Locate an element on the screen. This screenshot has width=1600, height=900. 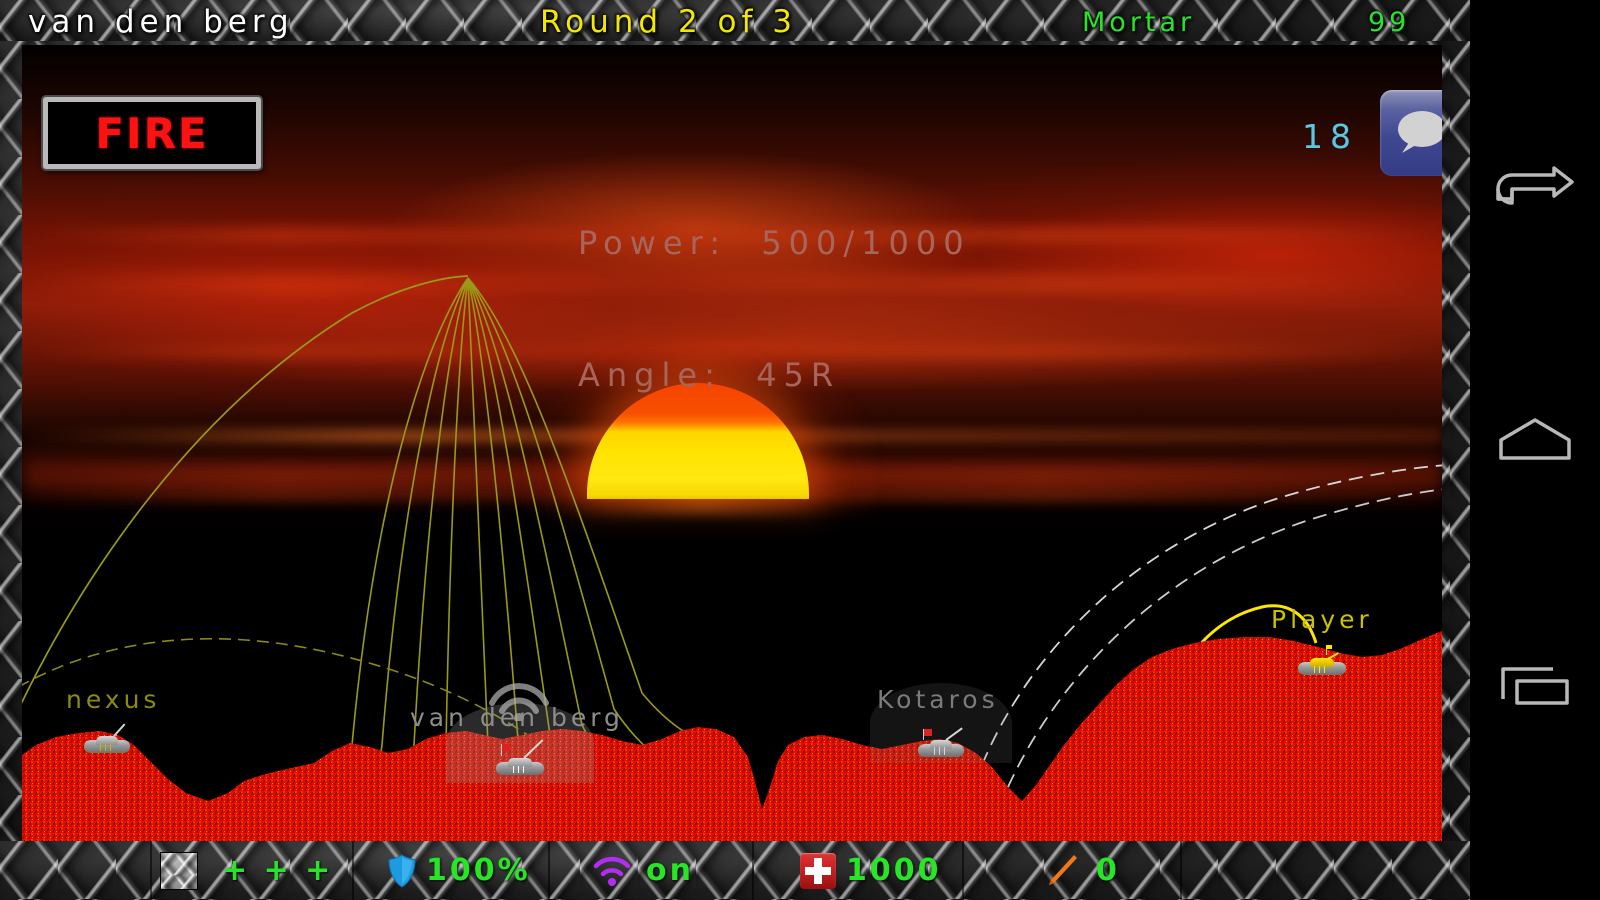
bottom-status-bar: + + + 100% on 1000 0 is located at coordinates (735, 870).